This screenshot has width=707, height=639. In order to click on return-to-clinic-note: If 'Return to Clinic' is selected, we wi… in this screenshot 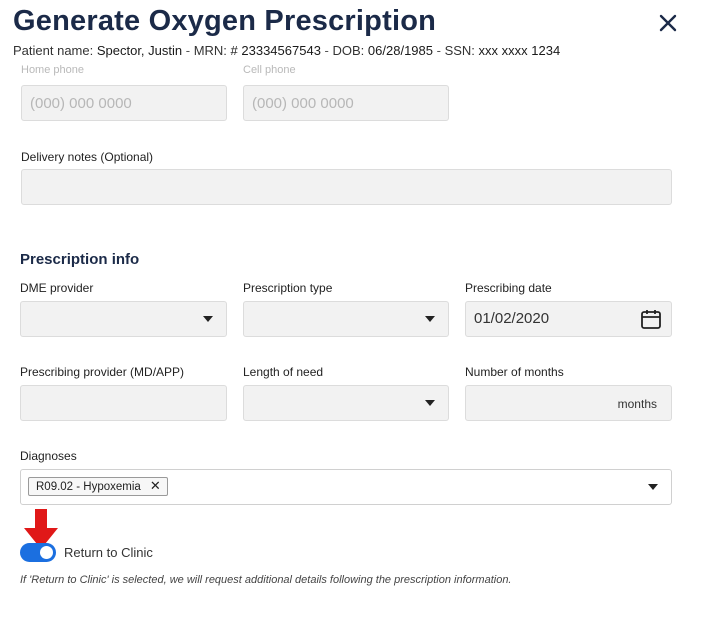, I will do `click(266, 580)`.